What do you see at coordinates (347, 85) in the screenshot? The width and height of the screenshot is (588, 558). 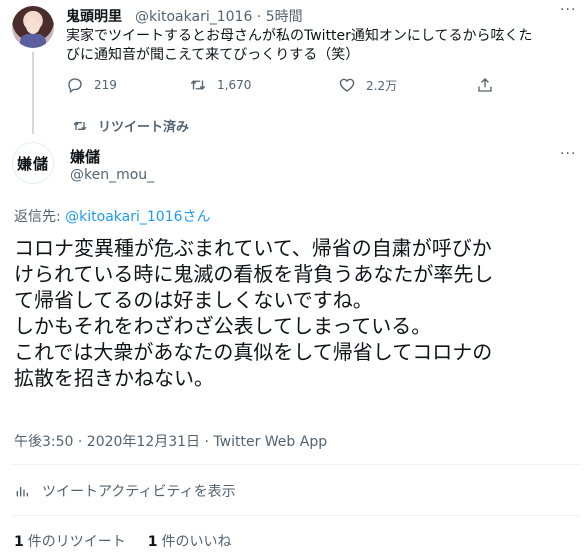 I see `heart-icon` at bounding box center [347, 85].